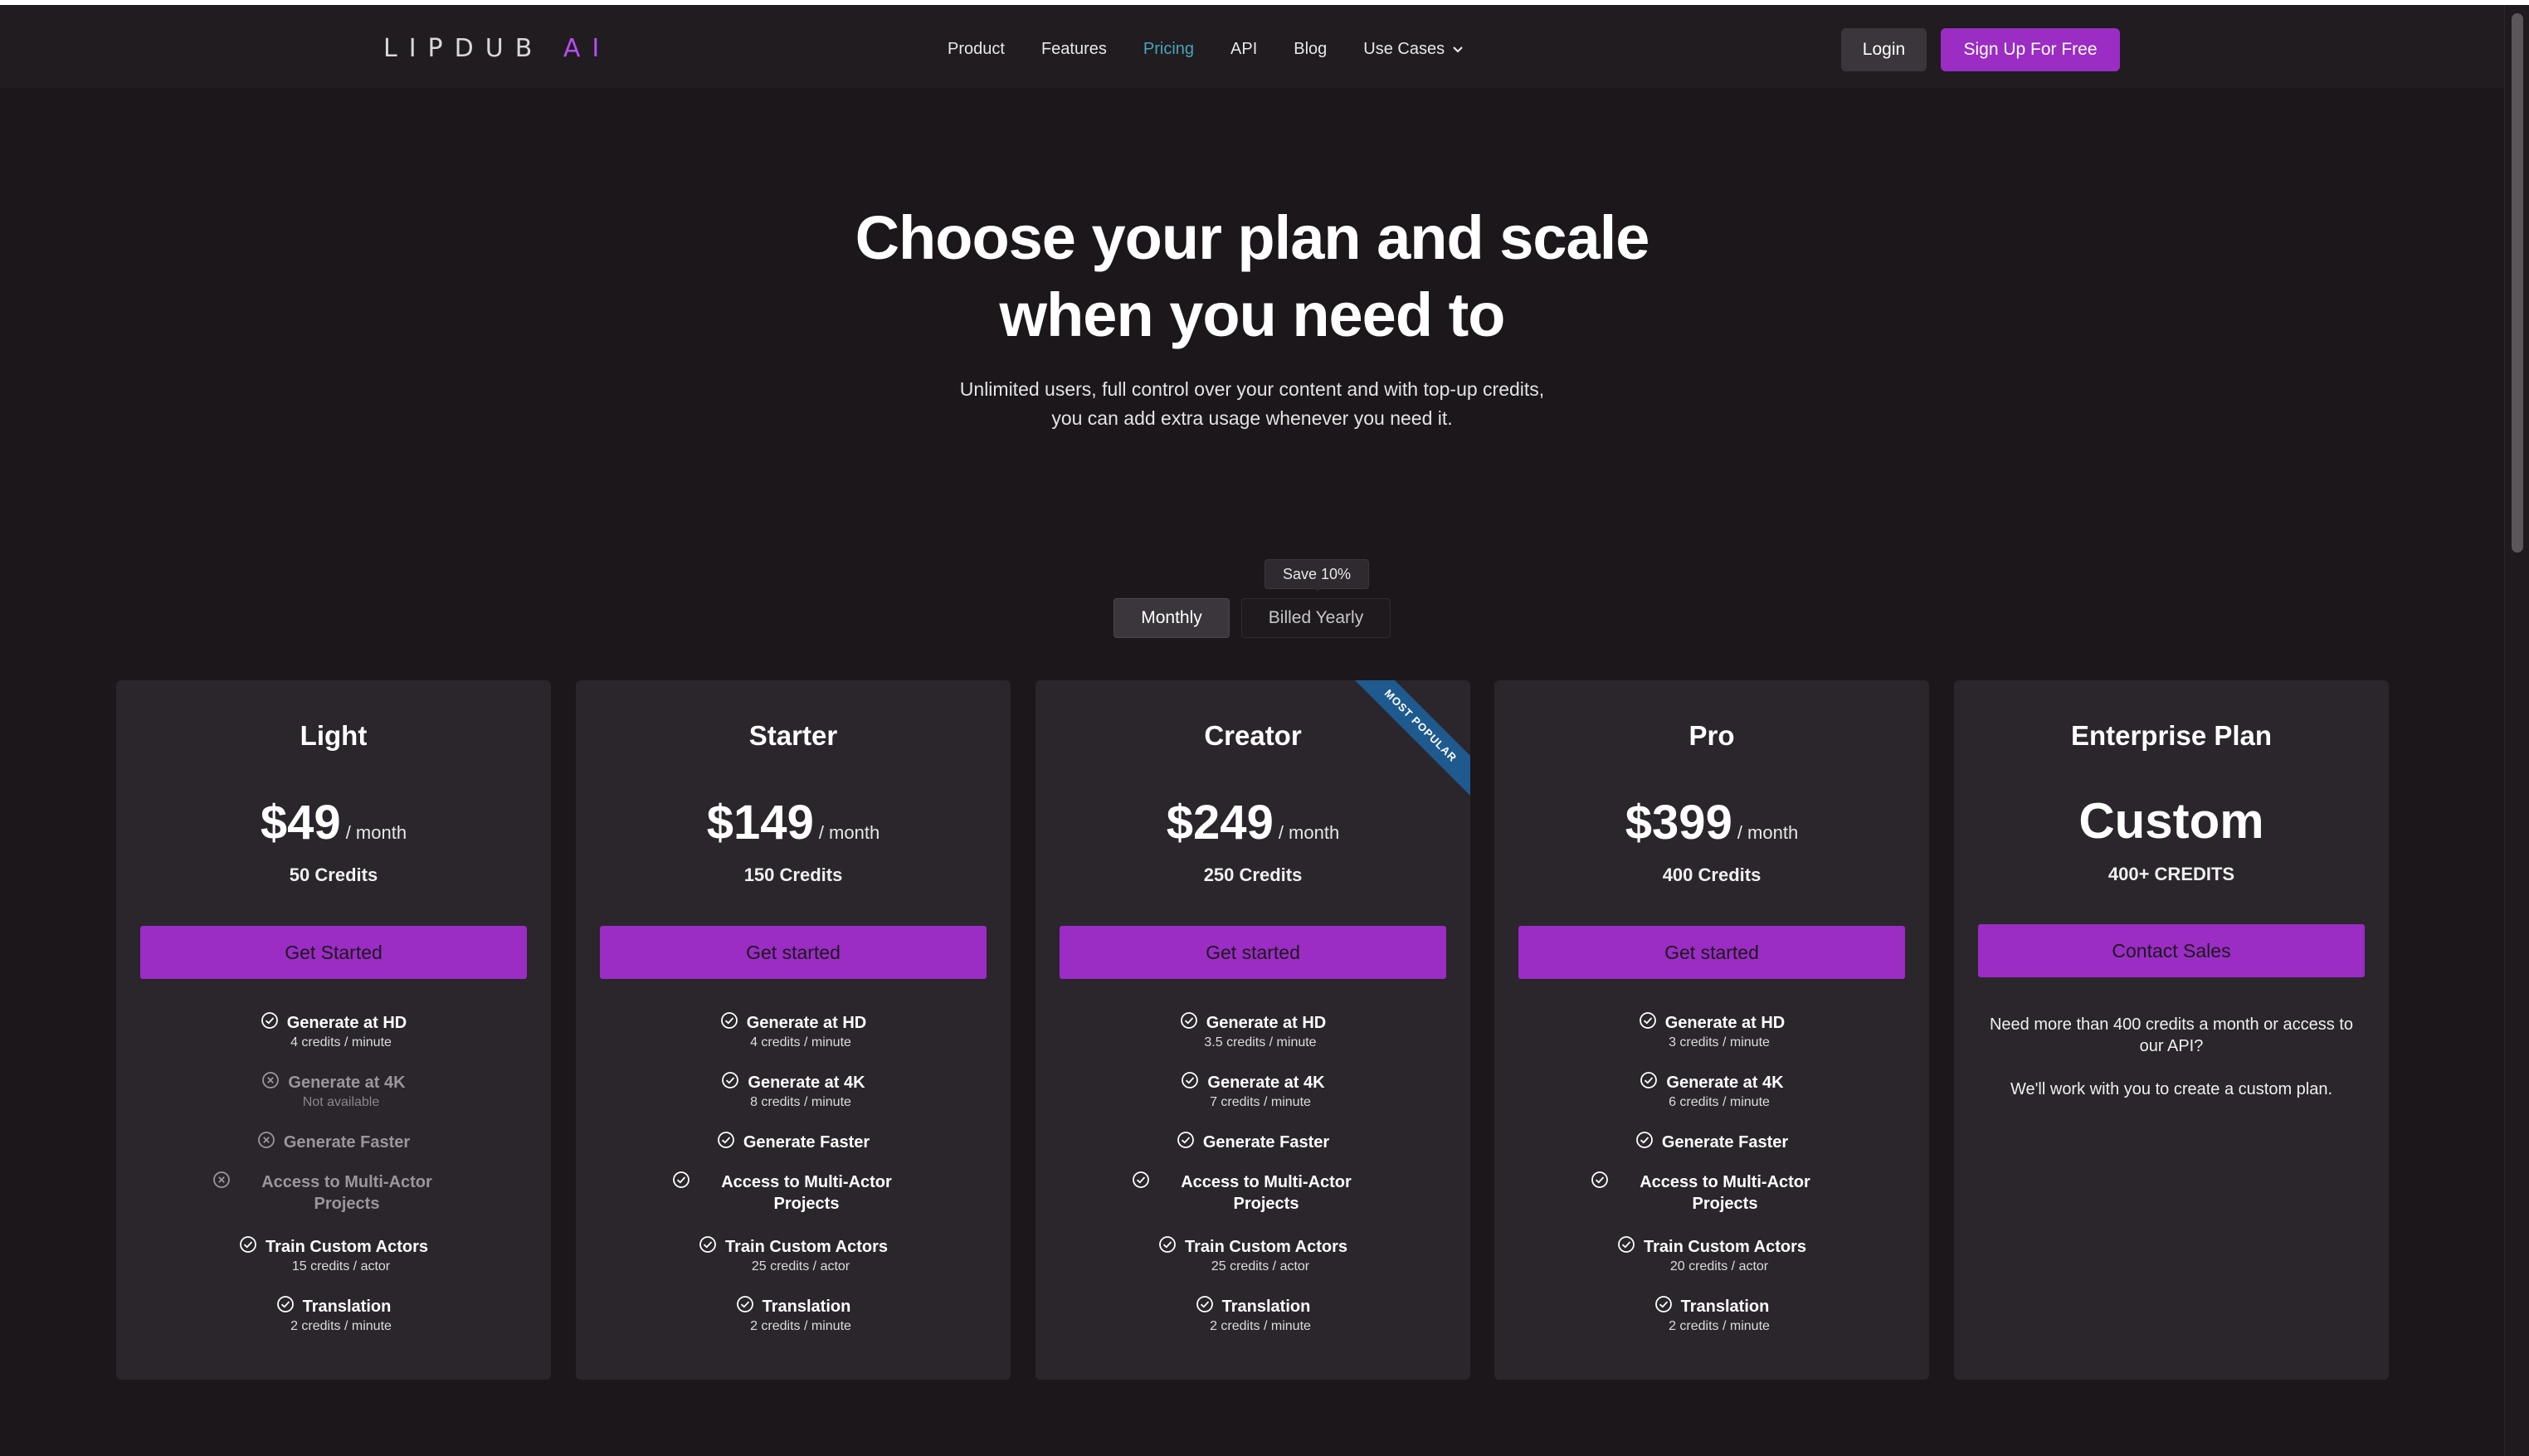 Image resolution: width=2529 pixels, height=1456 pixels. I want to click on plan-name: Enterprise Plan, so click(2171, 735).